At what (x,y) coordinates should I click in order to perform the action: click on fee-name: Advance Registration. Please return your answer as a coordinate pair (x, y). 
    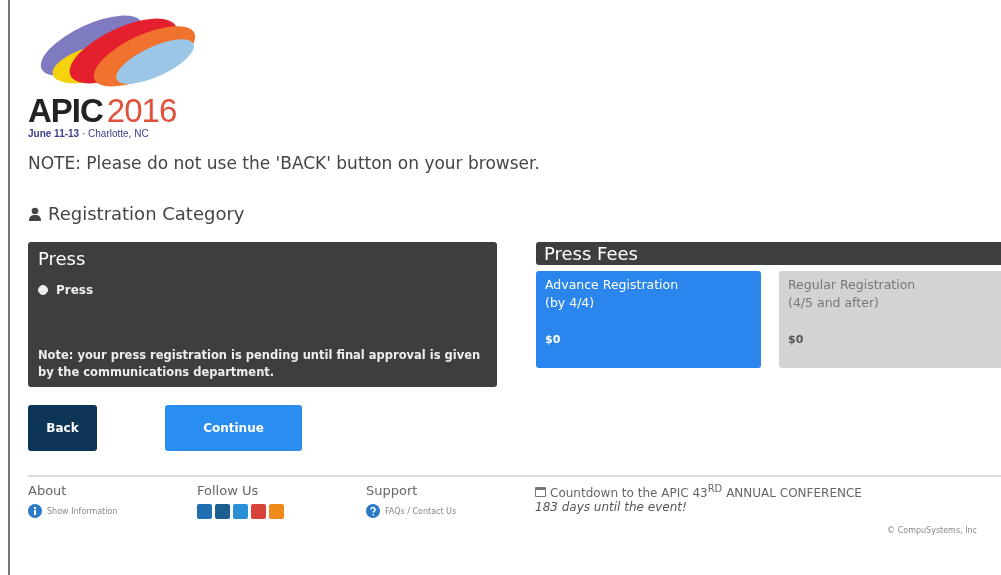
    Looking at the image, I should click on (612, 285).